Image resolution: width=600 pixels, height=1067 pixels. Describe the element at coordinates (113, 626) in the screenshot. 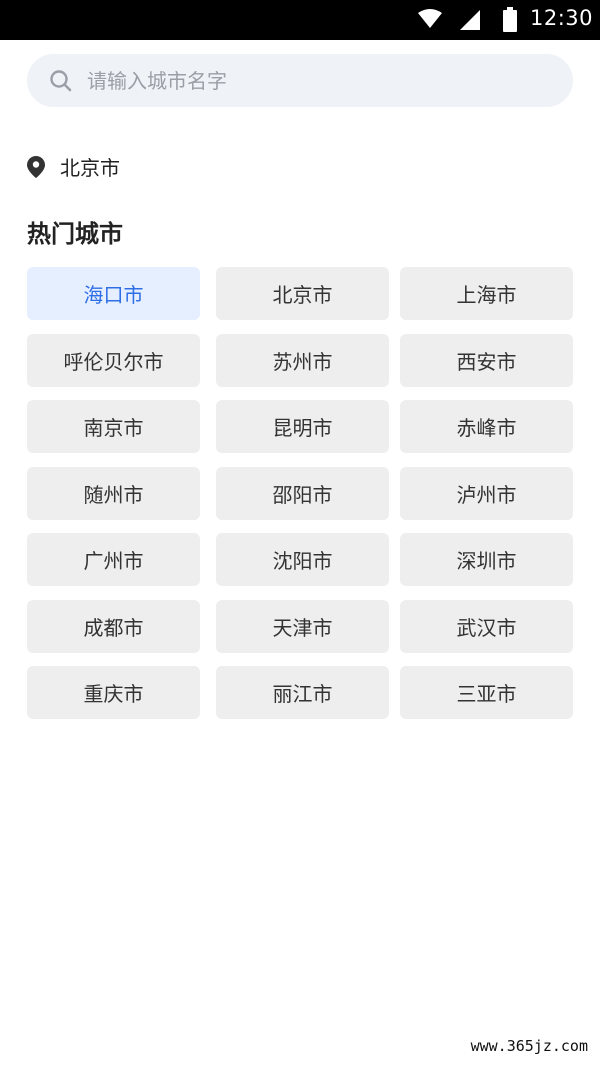

I see `city-button: 成都市` at that location.